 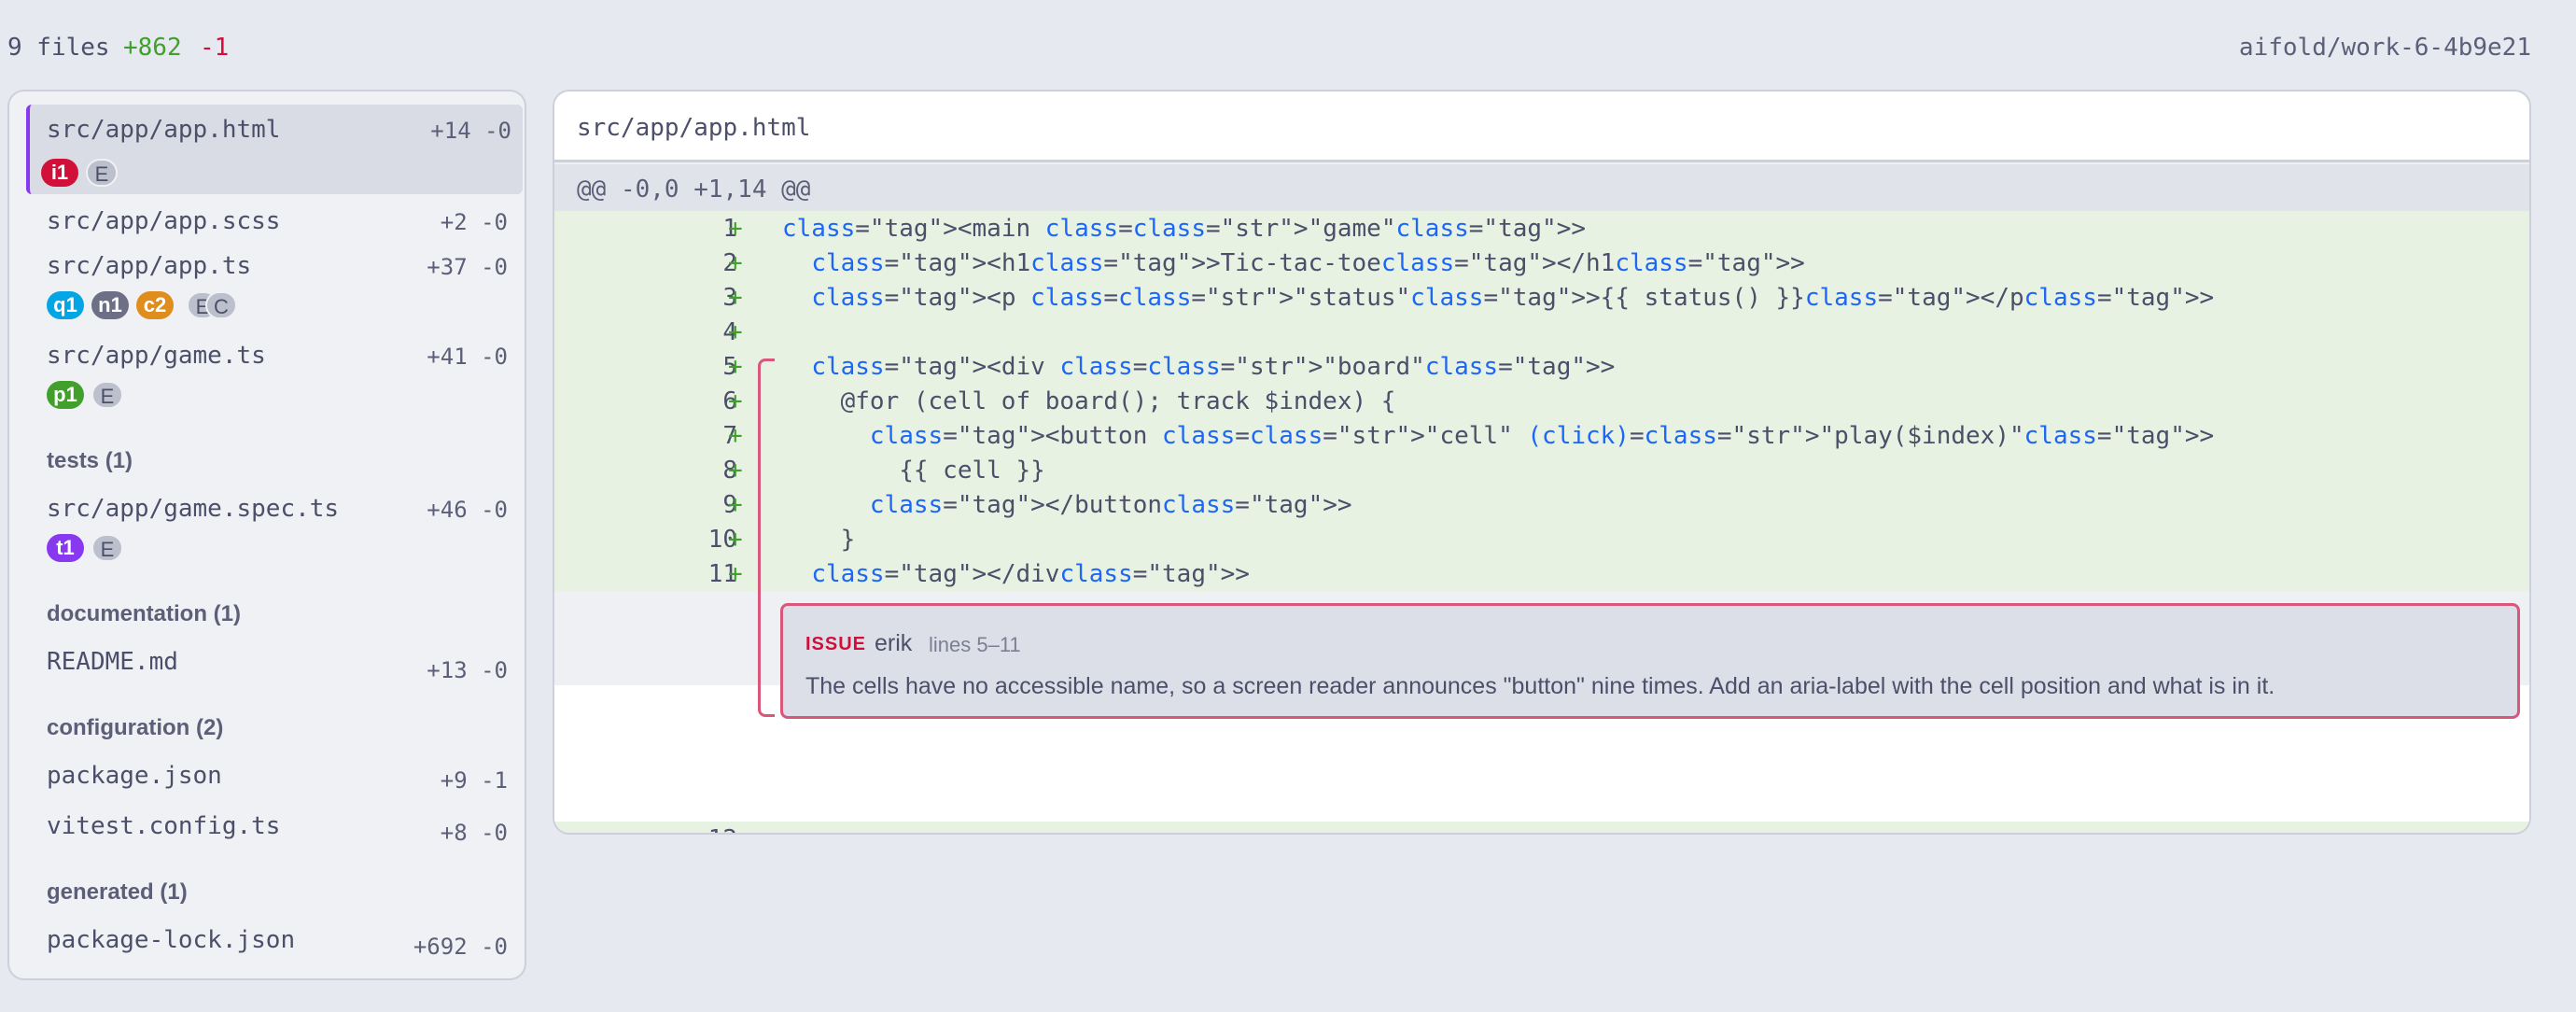 What do you see at coordinates (117, 892) in the screenshot?
I see `group-title-generated: generated (1)` at bounding box center [117, 892].